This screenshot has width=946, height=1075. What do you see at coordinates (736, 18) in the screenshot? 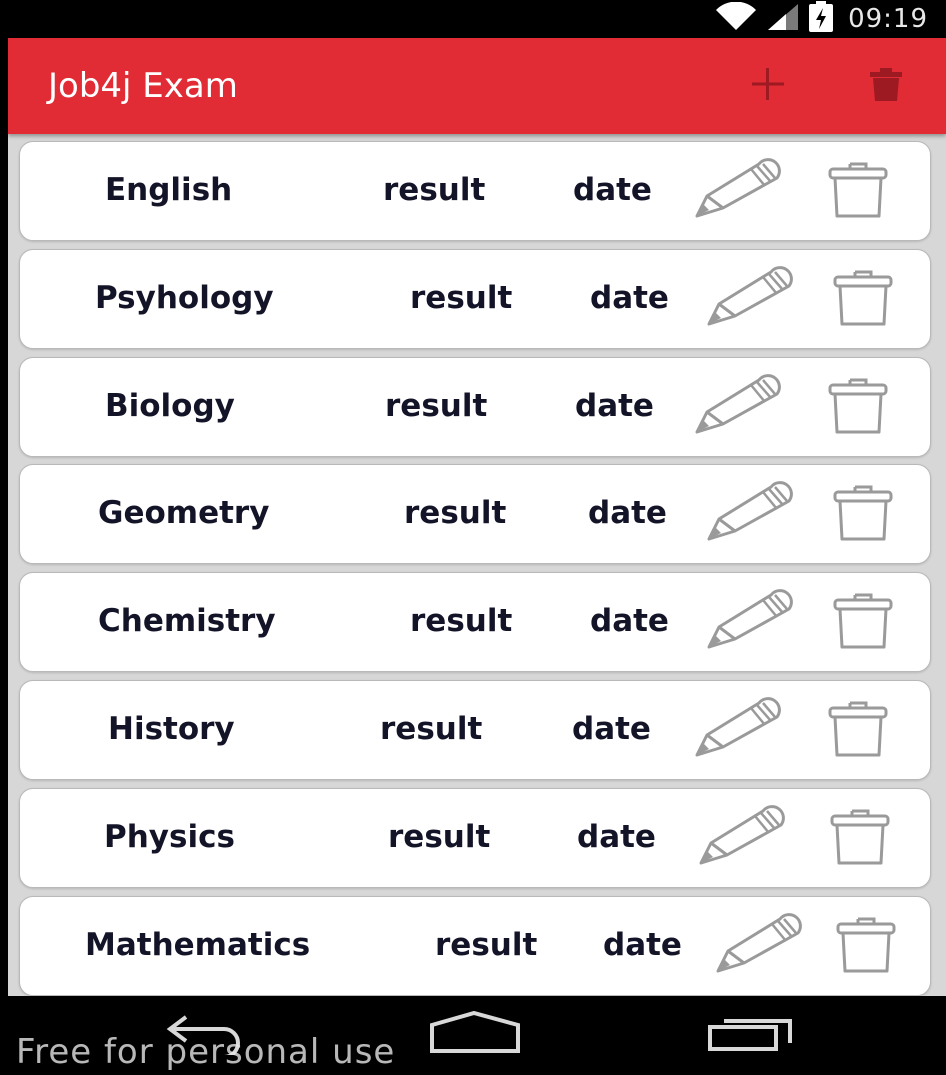
I see `wifi-icon` at bounding box center [736, 18].